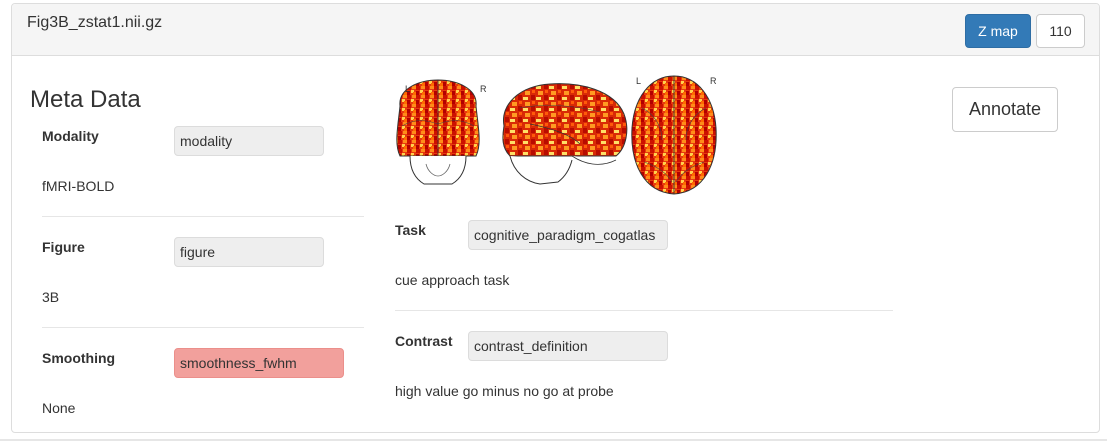  Describe the element at coordinates (259, 363) in the screenshot. I see `smoothing-input: smoothness_fwhm` at that location.